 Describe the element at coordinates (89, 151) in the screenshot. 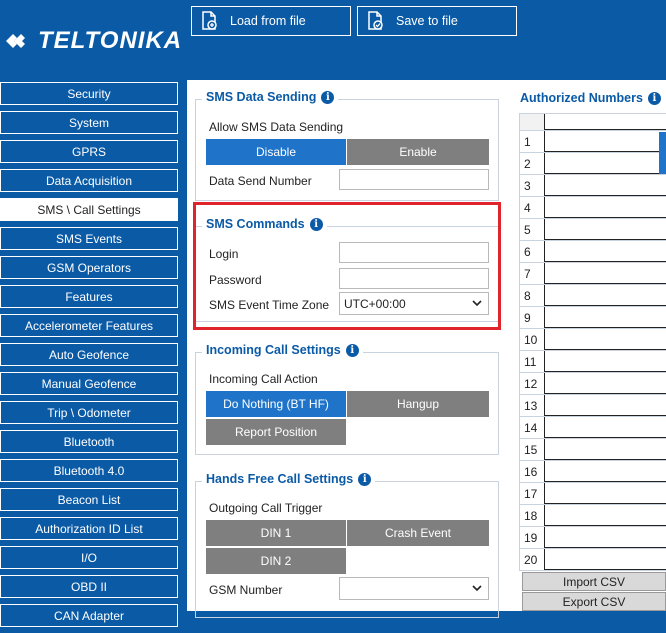

I see `sidebar-item-gprs: GPRS` at that location.